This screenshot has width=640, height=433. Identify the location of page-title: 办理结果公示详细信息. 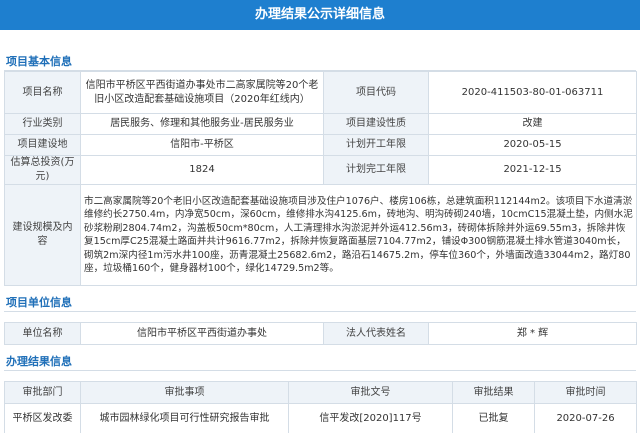
(319, 14).